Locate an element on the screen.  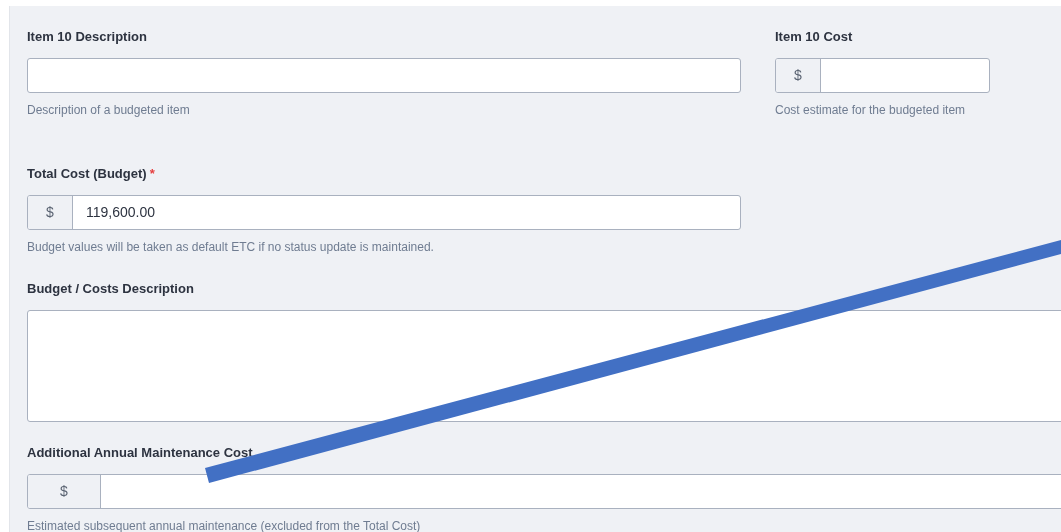
field-label: Total Cost (Budget) is located at coordinates (87, 173).